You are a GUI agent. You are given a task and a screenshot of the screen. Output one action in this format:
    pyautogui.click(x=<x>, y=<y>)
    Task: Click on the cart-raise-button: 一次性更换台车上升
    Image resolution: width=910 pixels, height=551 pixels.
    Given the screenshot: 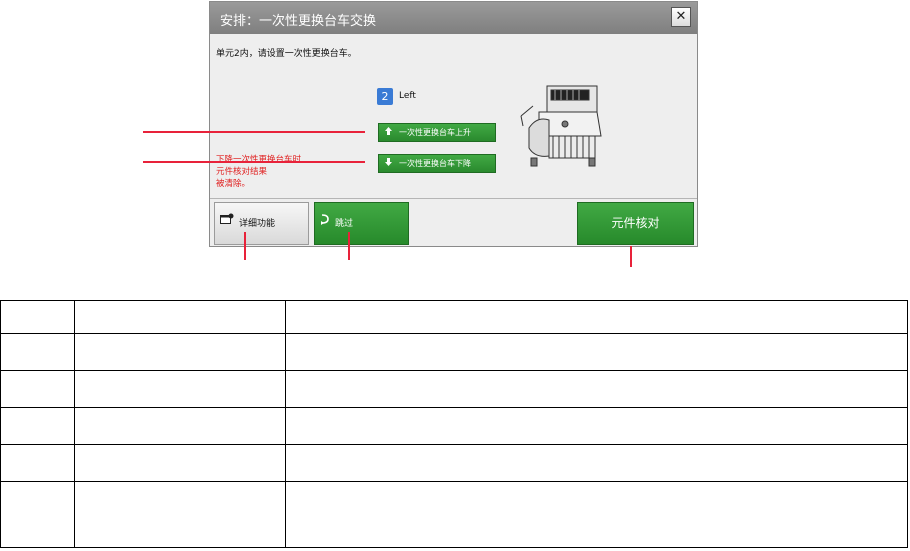 What is the action you would take?
    pyautogui.click(x=437, y=132)
    